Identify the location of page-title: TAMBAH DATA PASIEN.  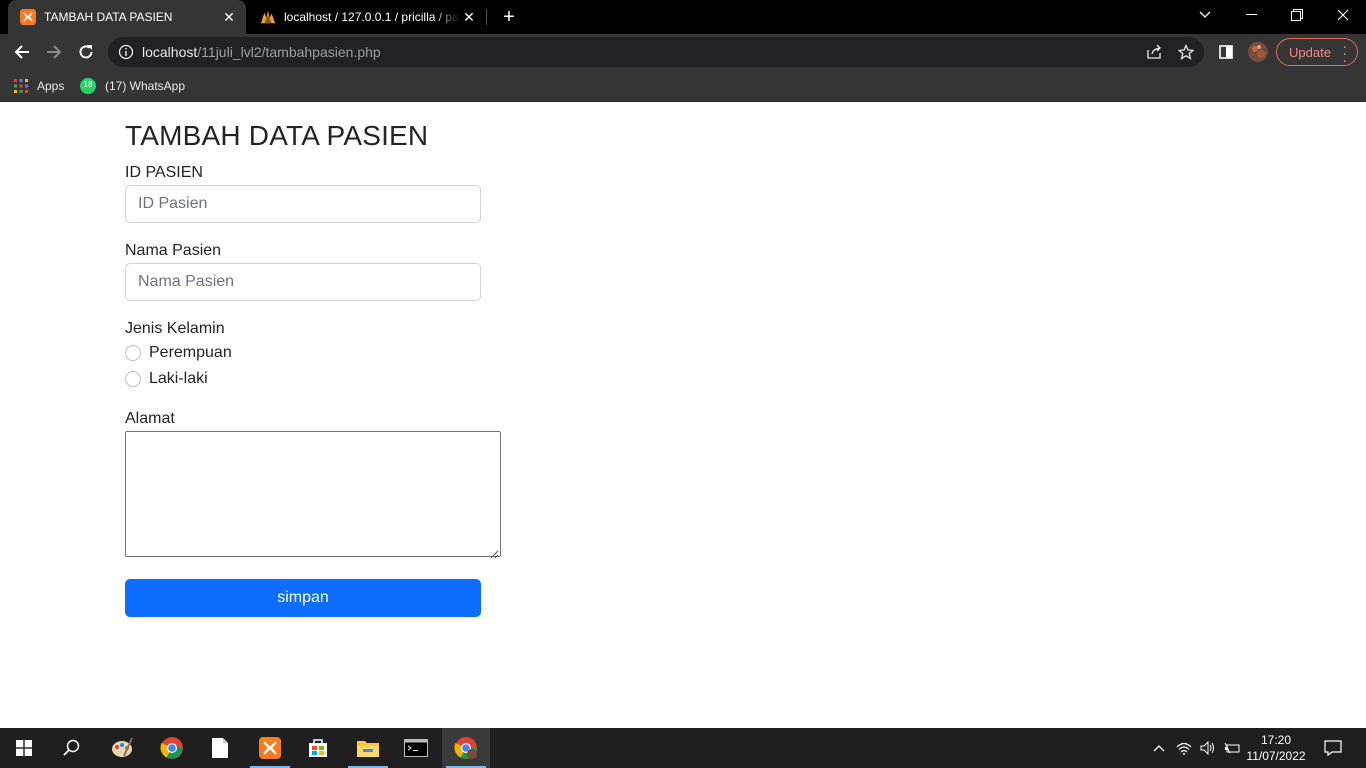
(277, 135).